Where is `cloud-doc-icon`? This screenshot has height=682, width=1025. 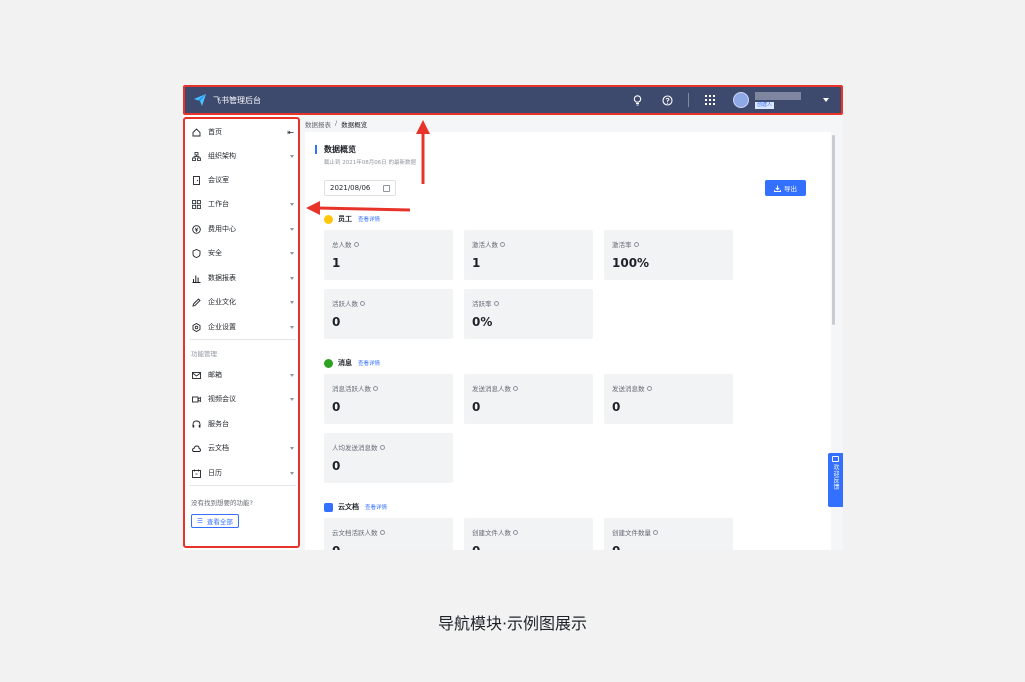
cloud-doc-icon is located at coordinates (196, 448).